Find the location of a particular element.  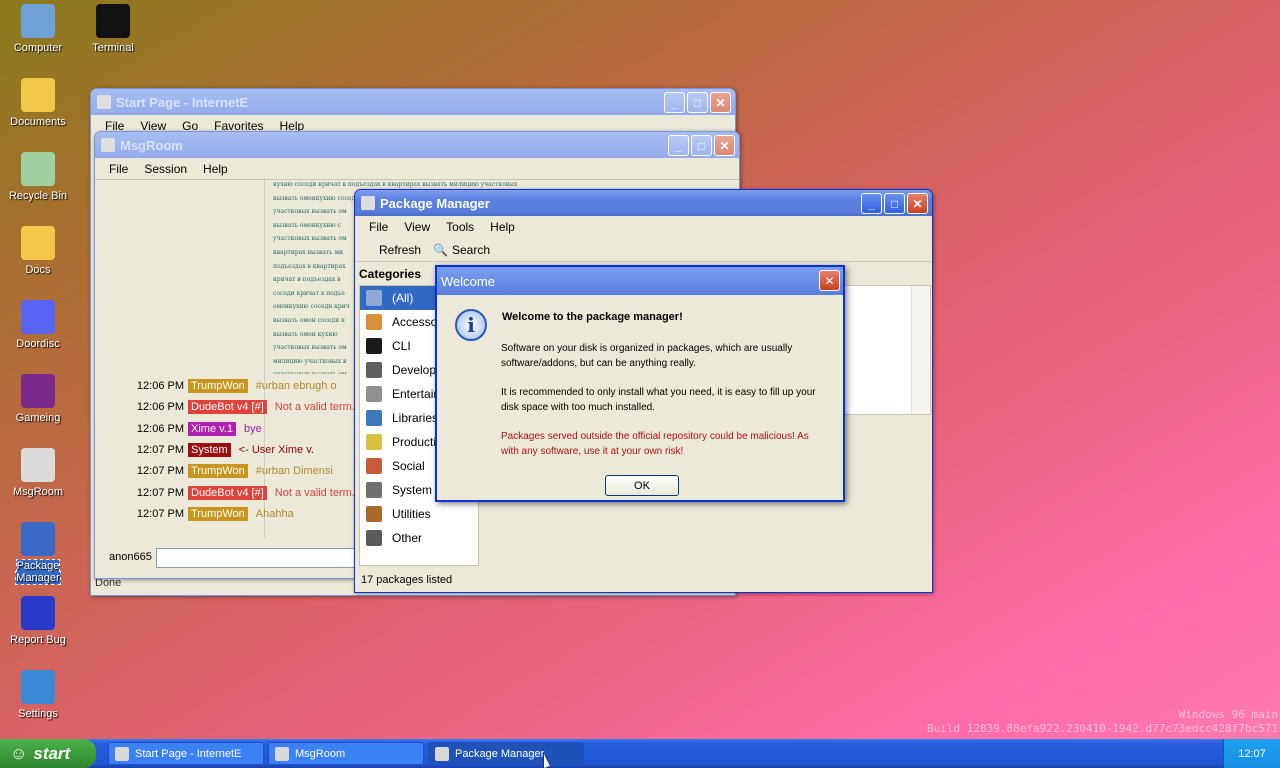

all-icon is located at coordinates (374, 298).